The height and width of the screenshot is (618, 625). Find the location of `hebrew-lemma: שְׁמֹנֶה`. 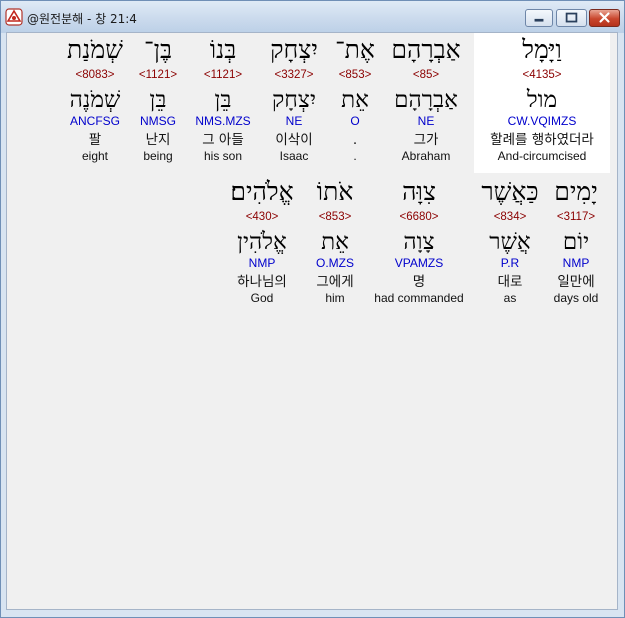

hebrew-lemma: שְׁמֹנֶה is located at coordinates (95, 100).